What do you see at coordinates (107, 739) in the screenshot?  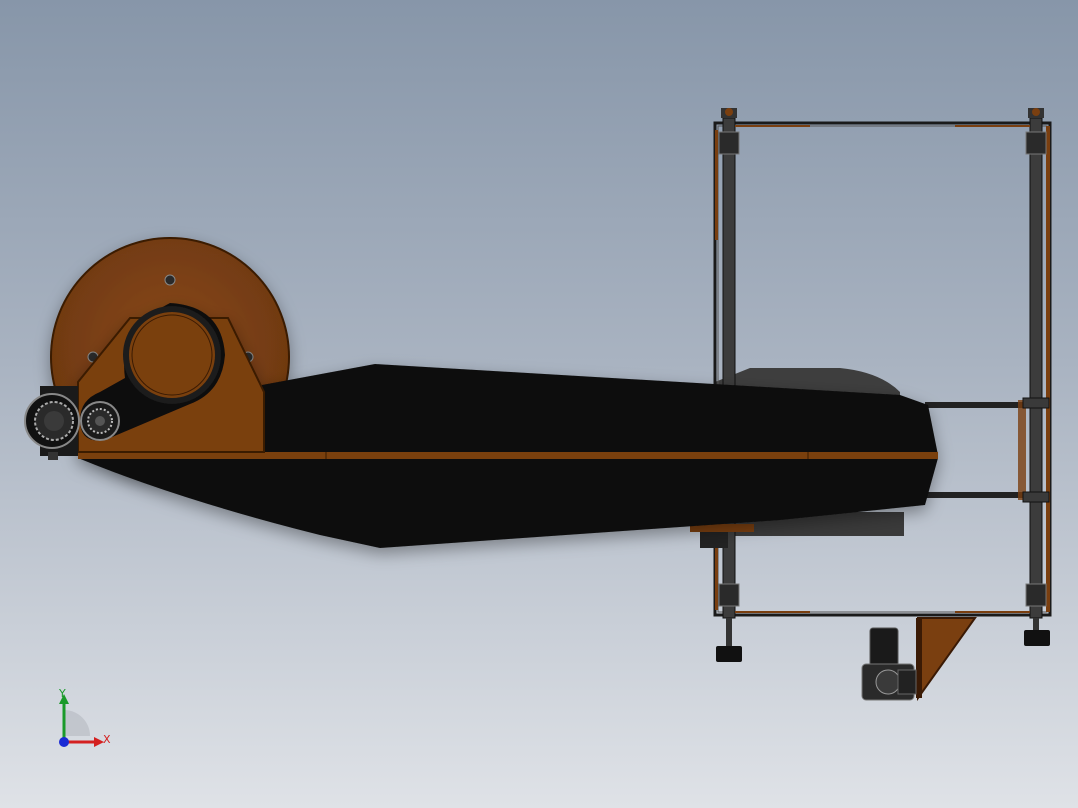 I see `x-axis-label: X` at bounding box center [107, 739].